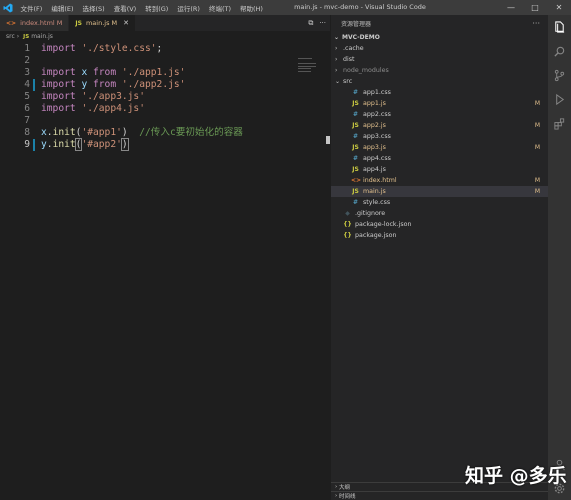  I want to click on code-line: 8 x.init('#app1') //传入c要初始化的容器, so click(165, 133).